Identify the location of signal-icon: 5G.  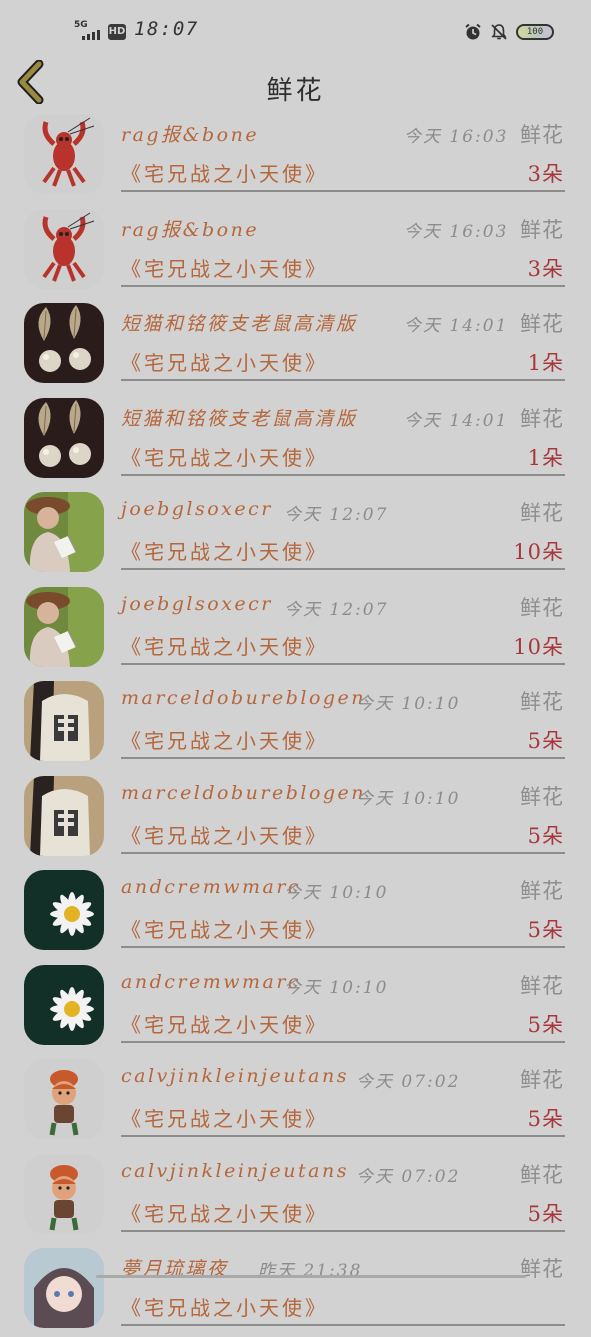
(90, 31).